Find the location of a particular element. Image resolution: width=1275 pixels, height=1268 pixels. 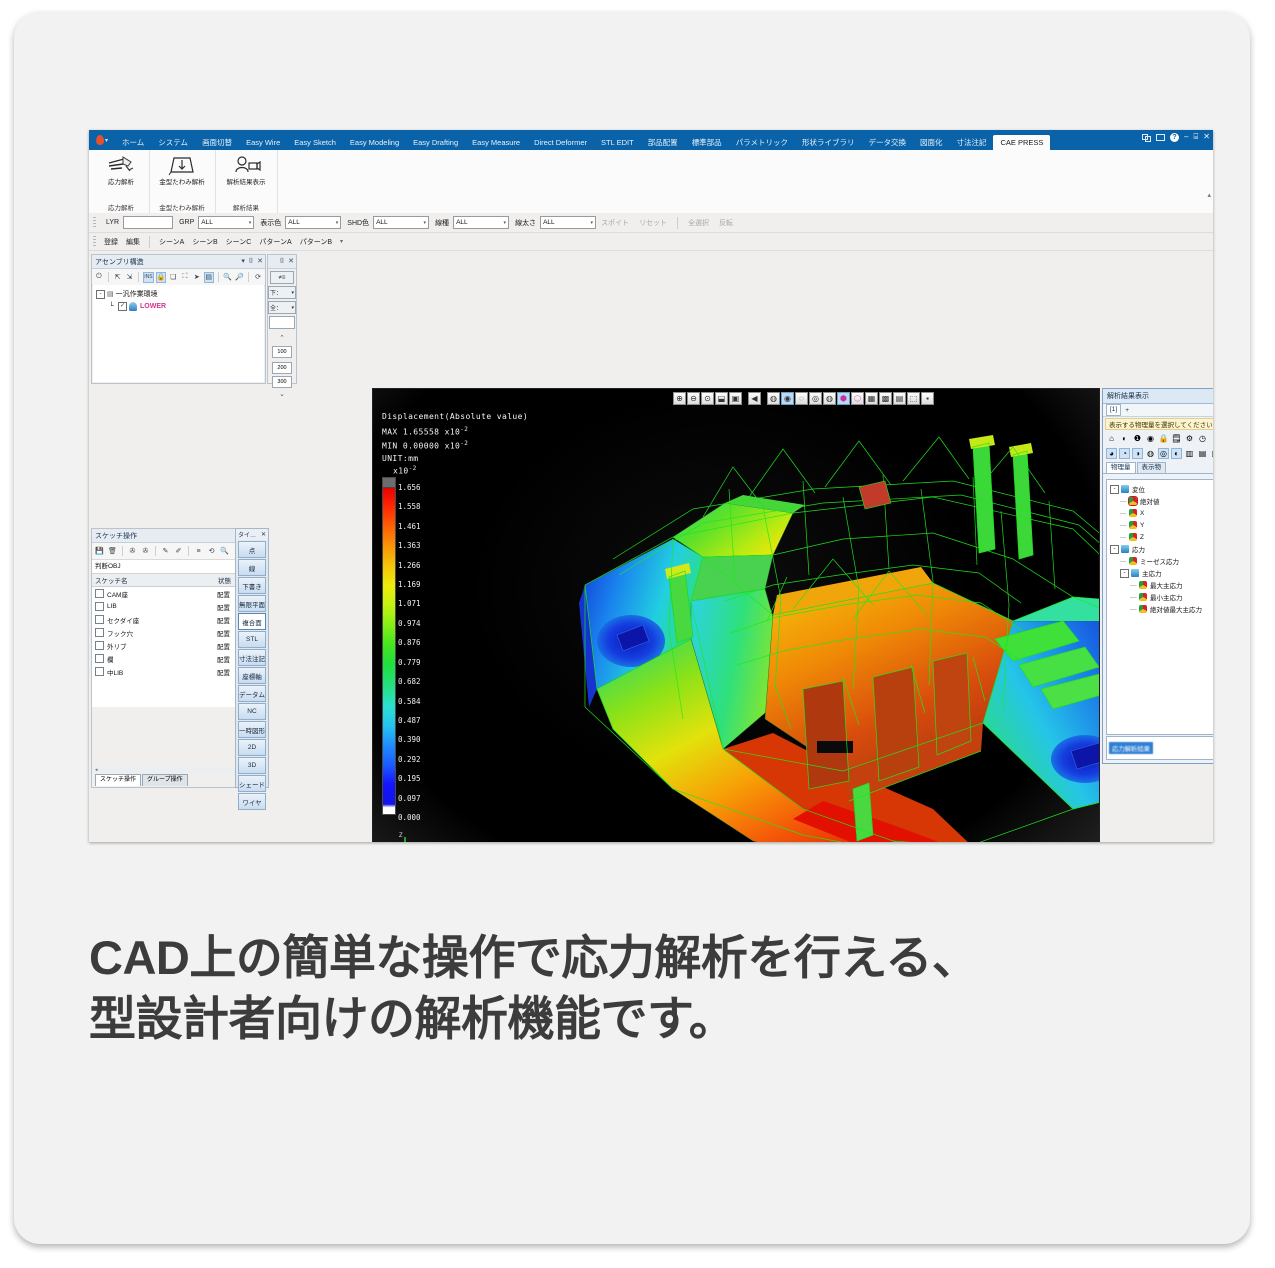

zoom-out-icon: 🔎 is located at coordinates (239, 277).